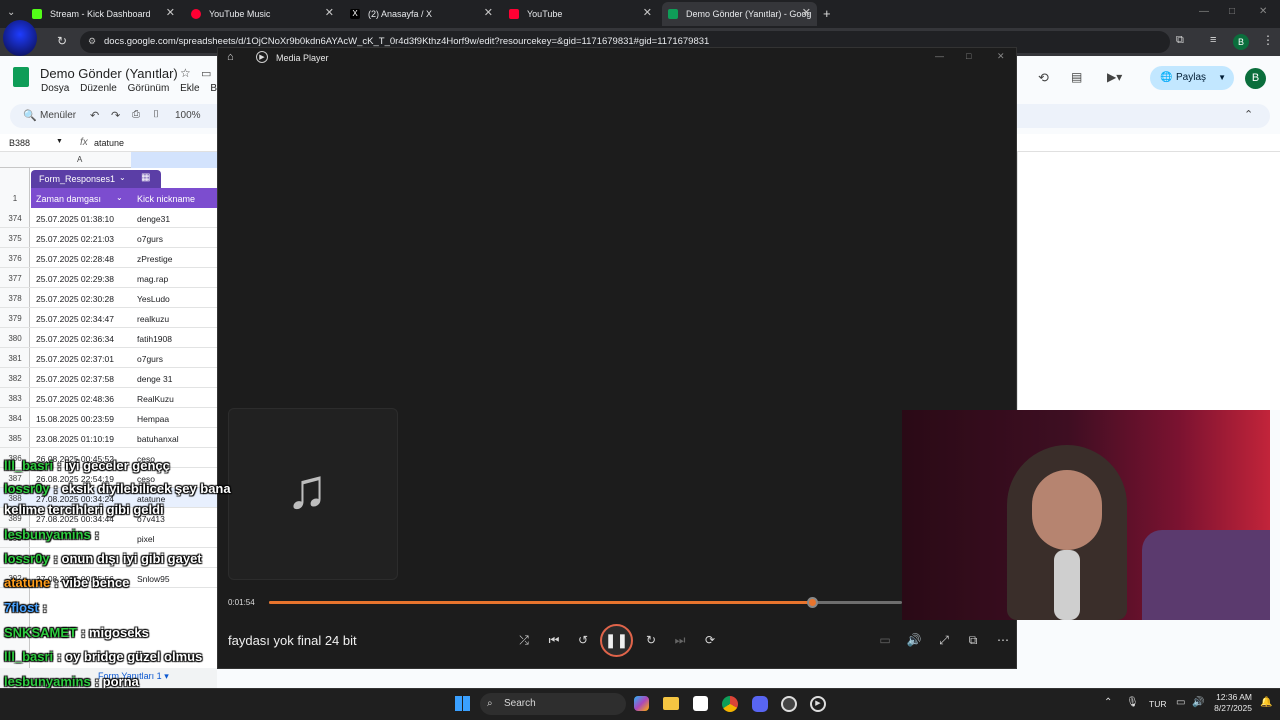 The image size is (1280, 720). Describe the element at coordinates (1263, 11) in the screenshot. I see `close-window-icon: ✕` at that location.